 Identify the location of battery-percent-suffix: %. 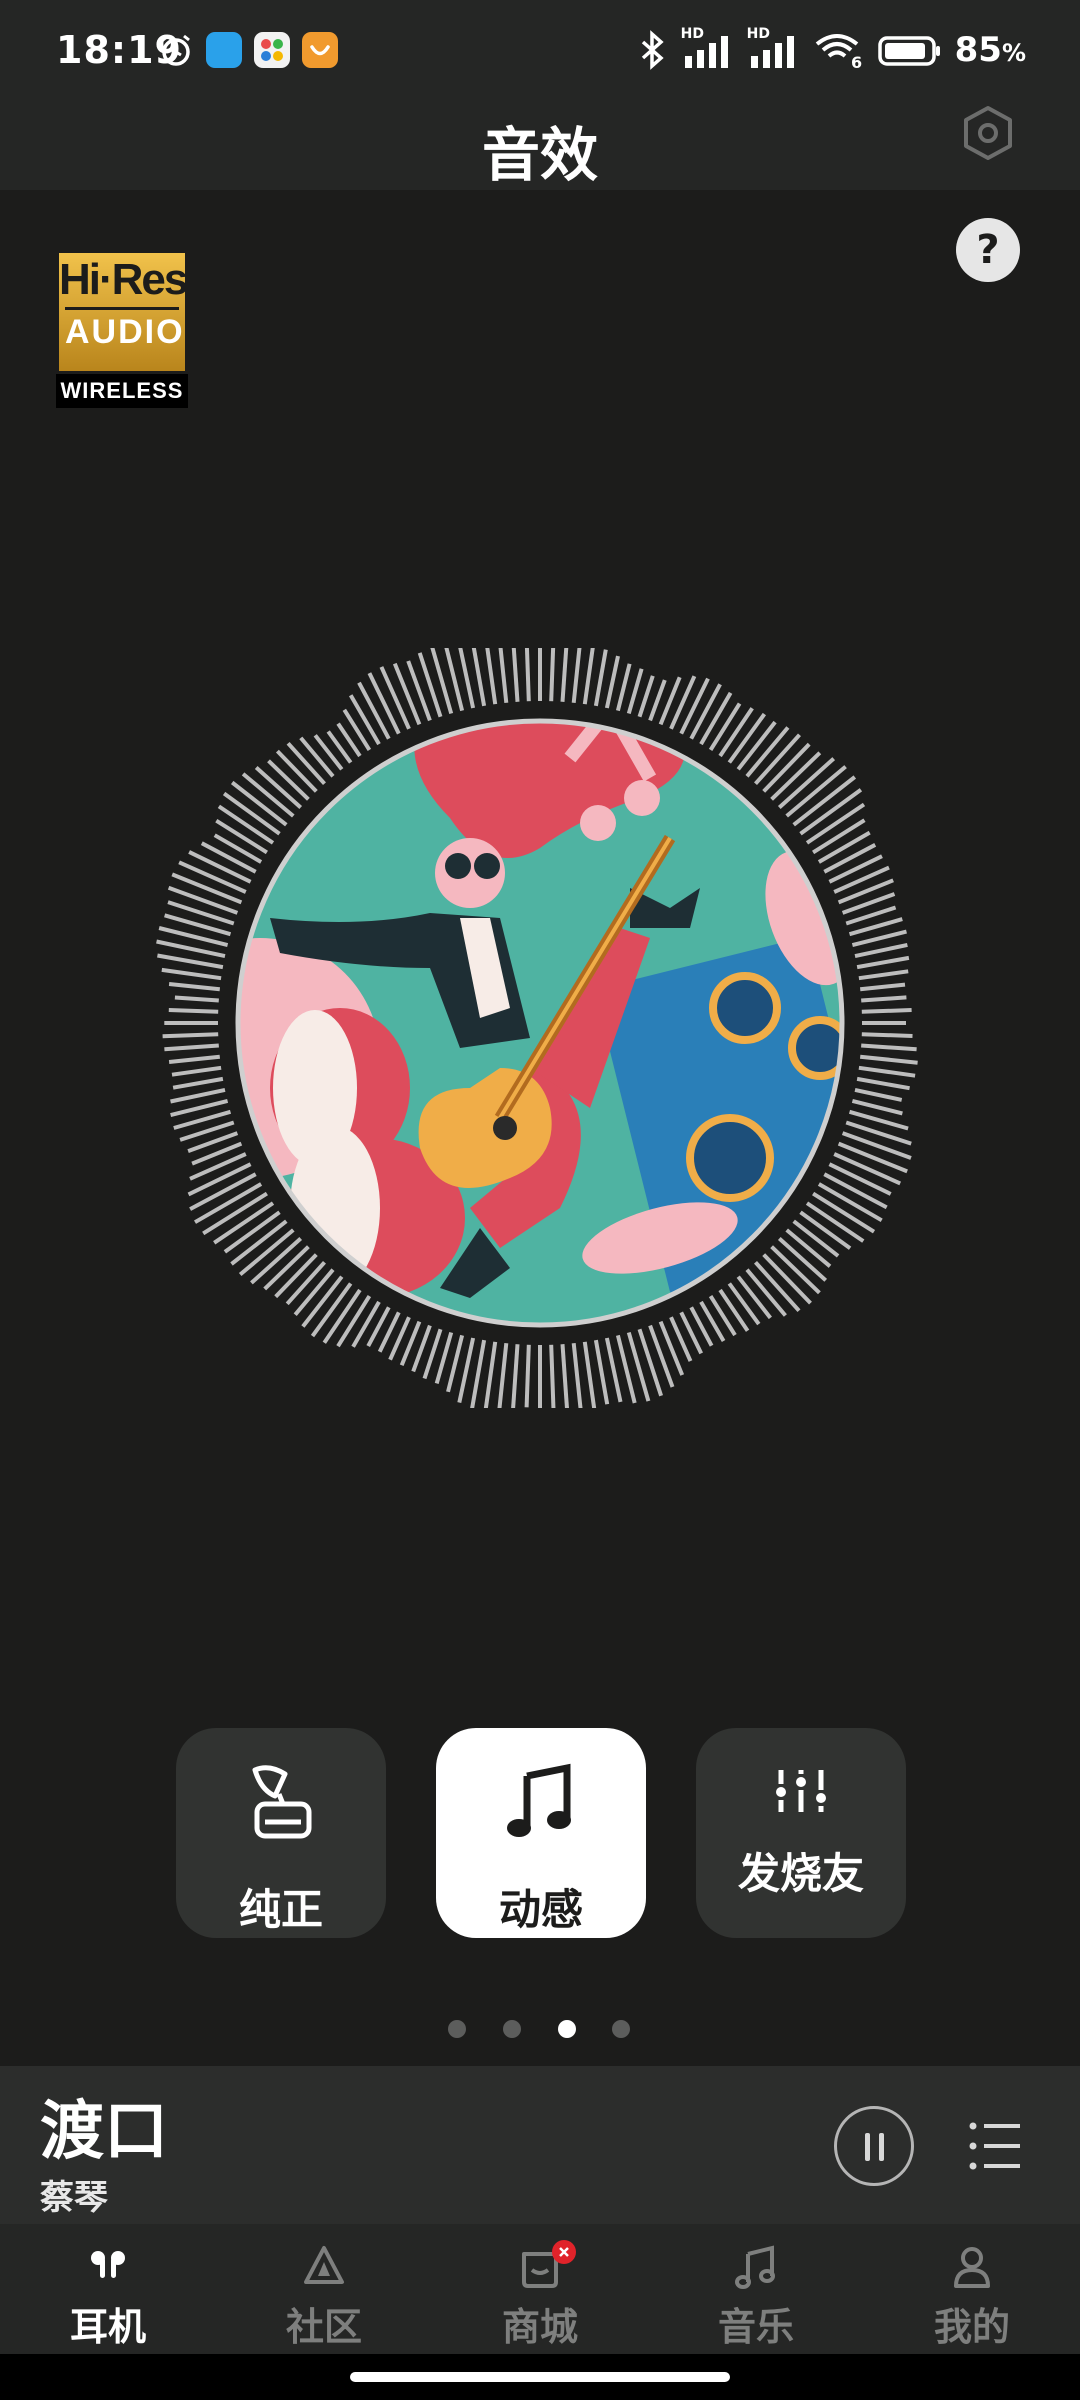
(1013, 53).